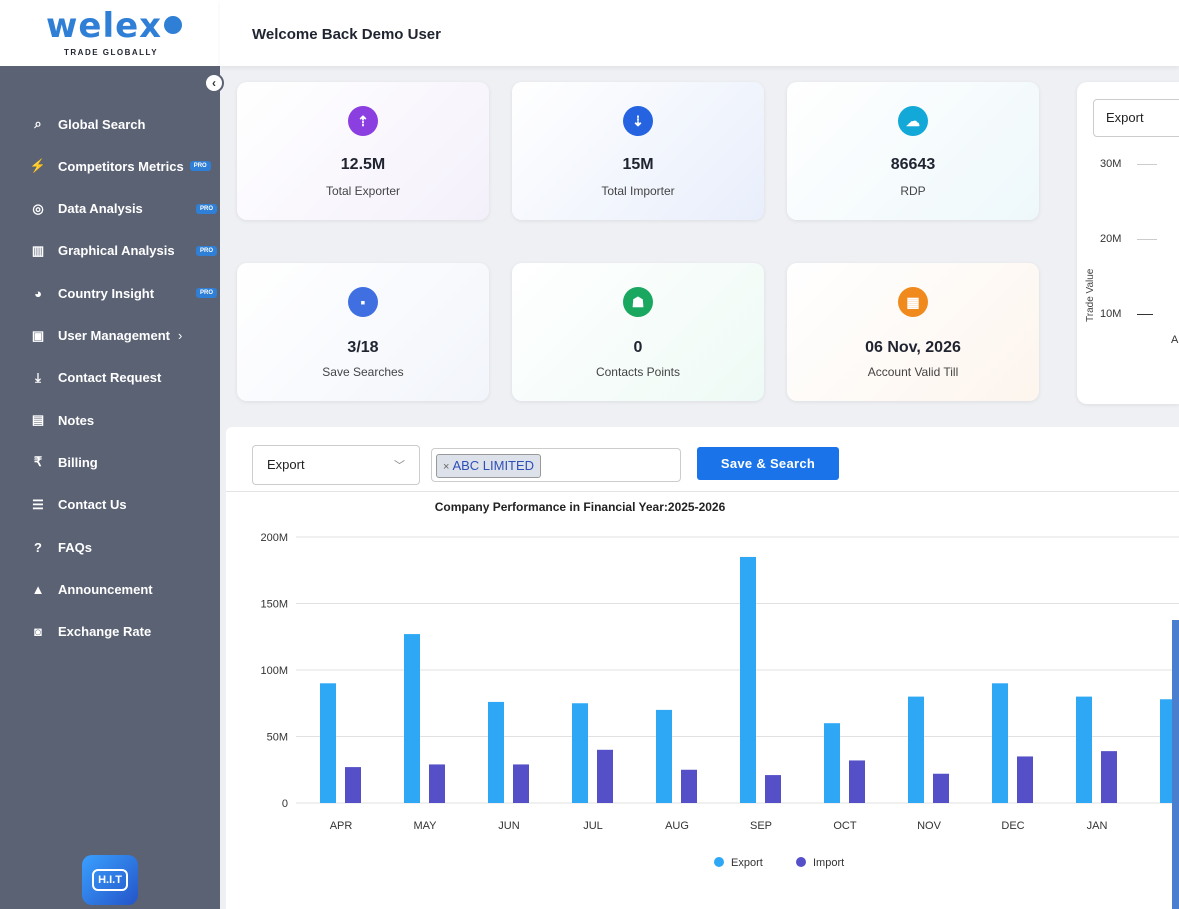  I want to click on help-badge-label: H.I.T, so click(110, 880).